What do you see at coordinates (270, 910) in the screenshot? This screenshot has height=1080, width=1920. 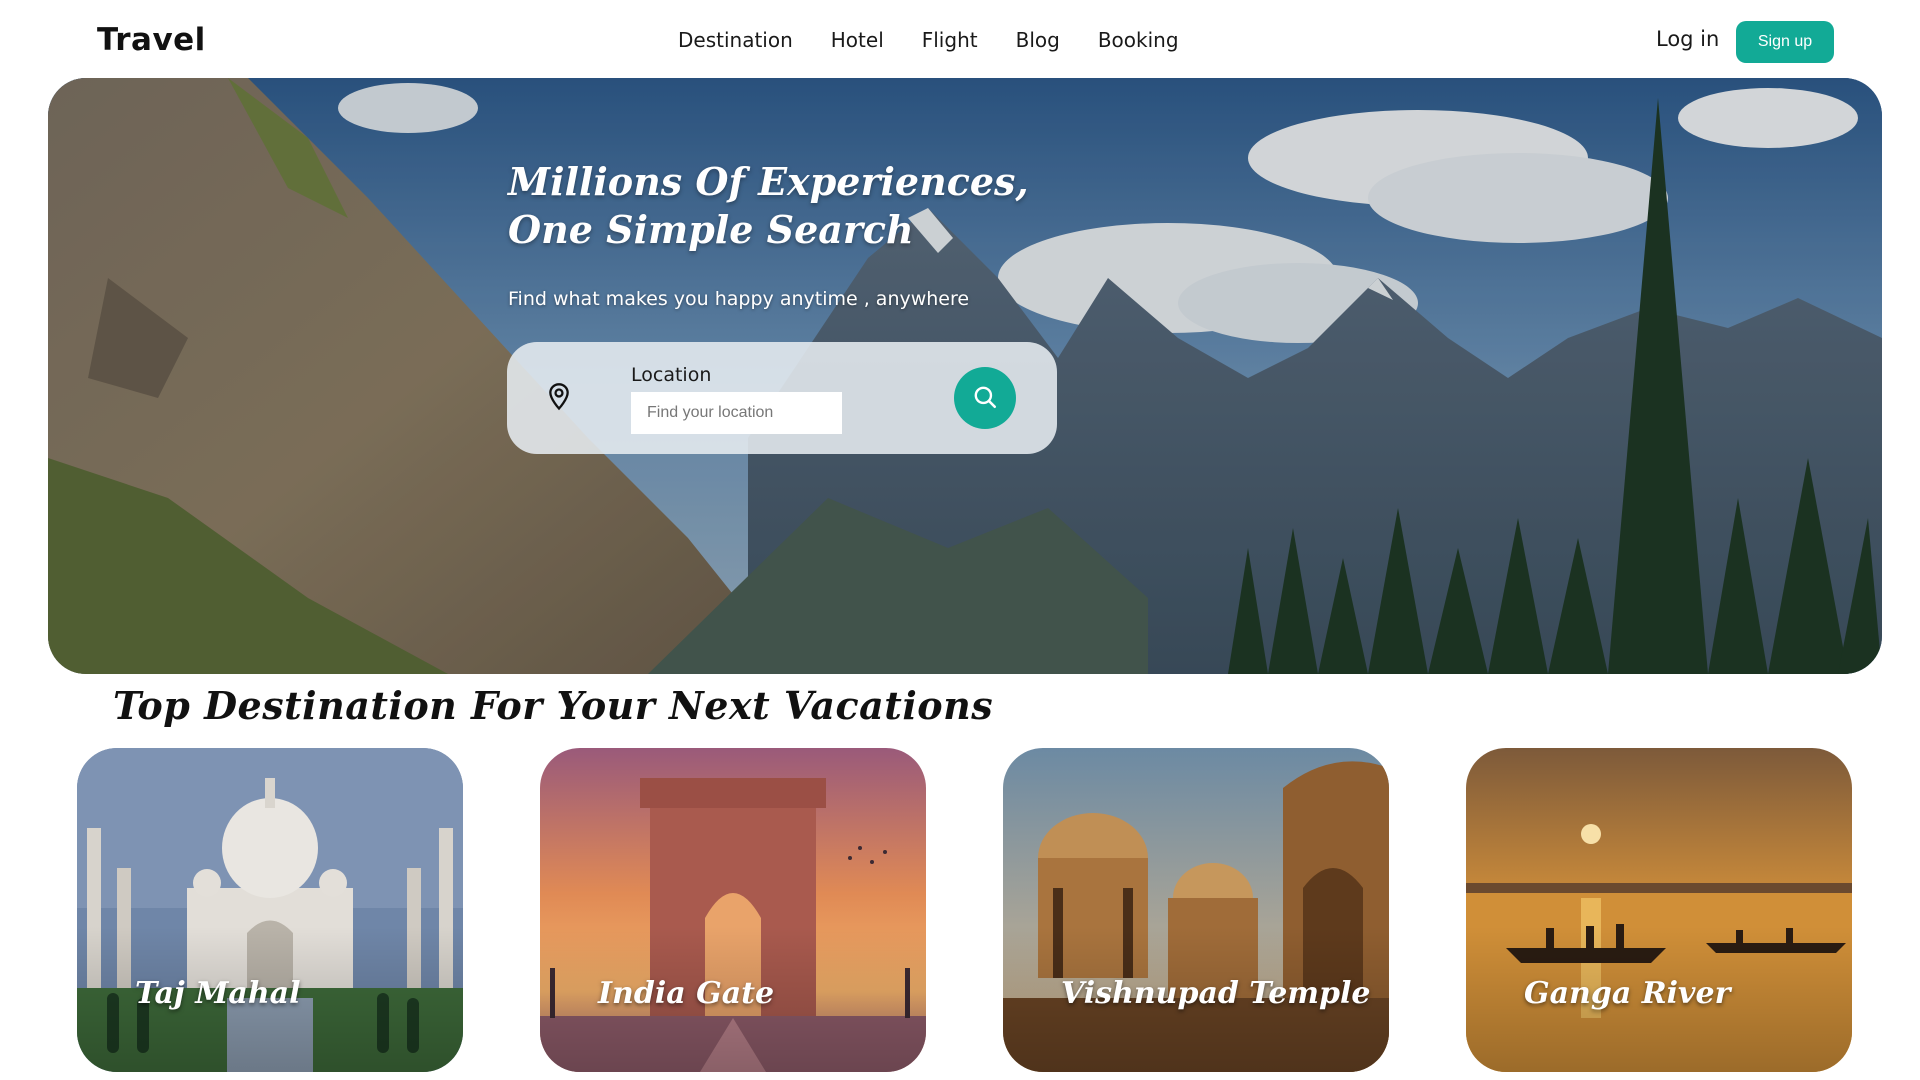 I see `destination-card-taj-mahal: Taj Mahal` at bounding box center [270, 910].